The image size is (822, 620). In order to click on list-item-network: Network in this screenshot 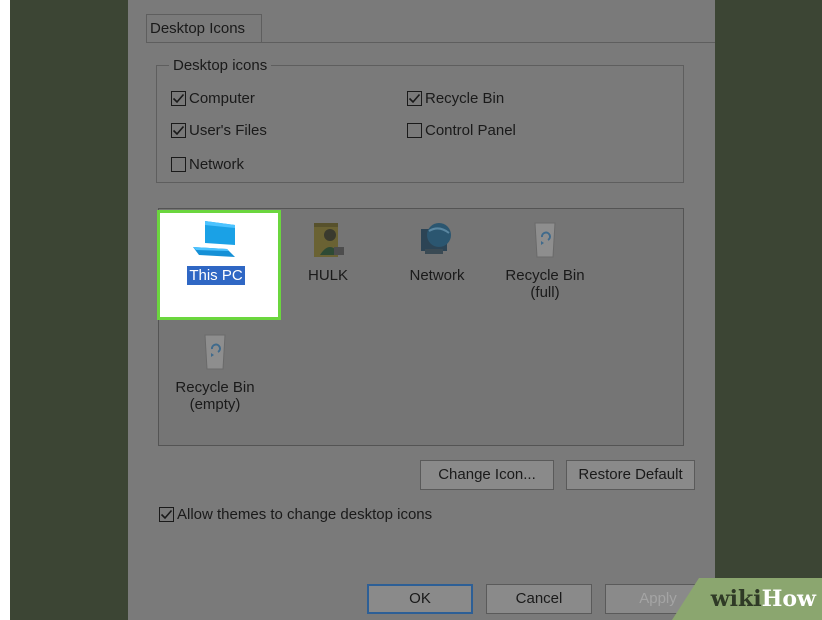, I will do `click(437, 251)`.